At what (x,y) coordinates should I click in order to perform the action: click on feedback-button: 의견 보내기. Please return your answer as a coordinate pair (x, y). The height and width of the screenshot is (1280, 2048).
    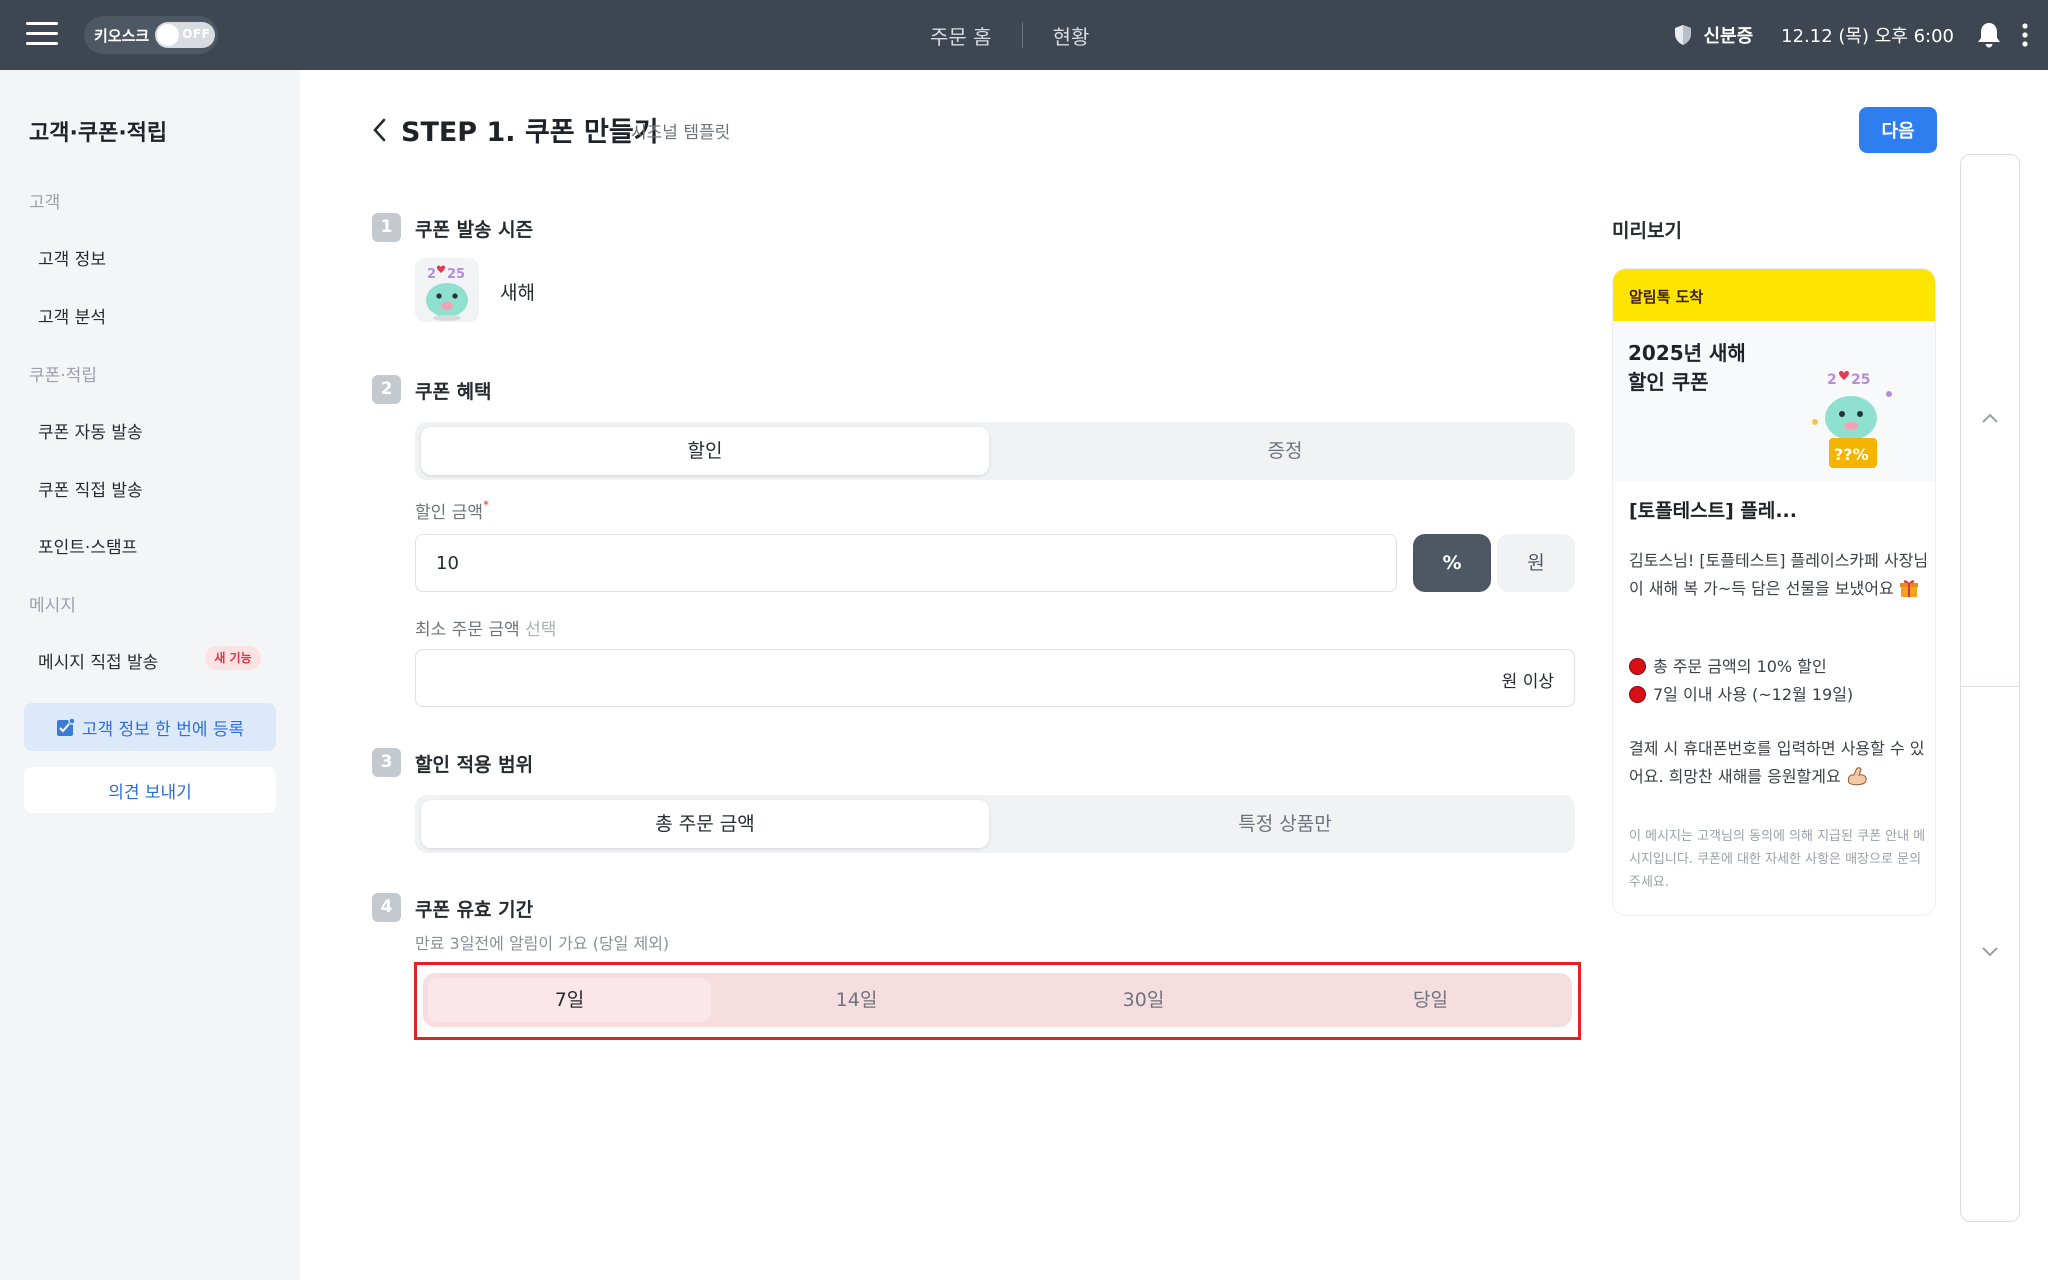
    Looking at the image, I should click on (150, 790).